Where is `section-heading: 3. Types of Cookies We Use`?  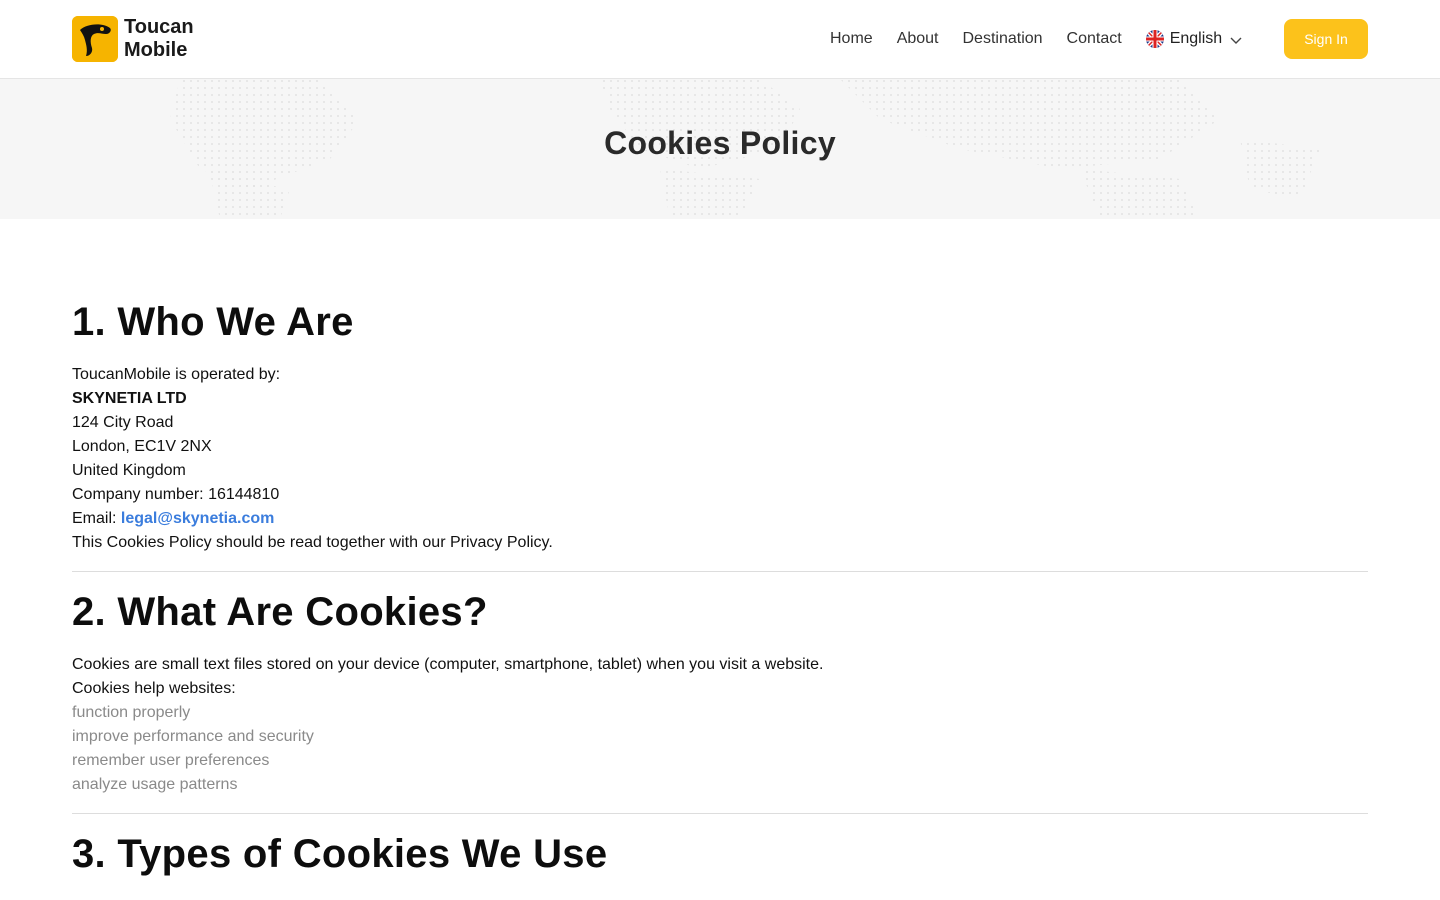 section-heading: 3. Types of Cookies We Use is located at coordinates (340, 854).